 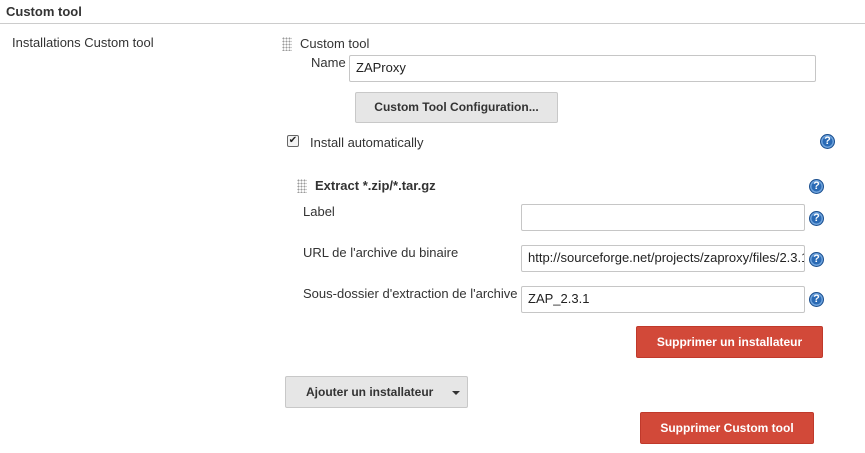 I want to click on delete-custom-tool-button: Supprimer Custom tool, so click(x=727, y=428).